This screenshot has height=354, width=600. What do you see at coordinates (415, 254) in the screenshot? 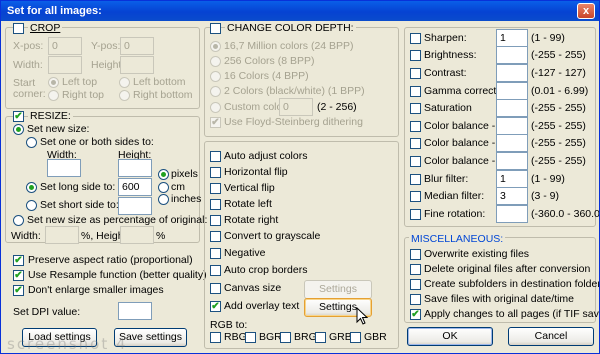
I see `overwrite-checkbox` at bounding box center [415, 254].